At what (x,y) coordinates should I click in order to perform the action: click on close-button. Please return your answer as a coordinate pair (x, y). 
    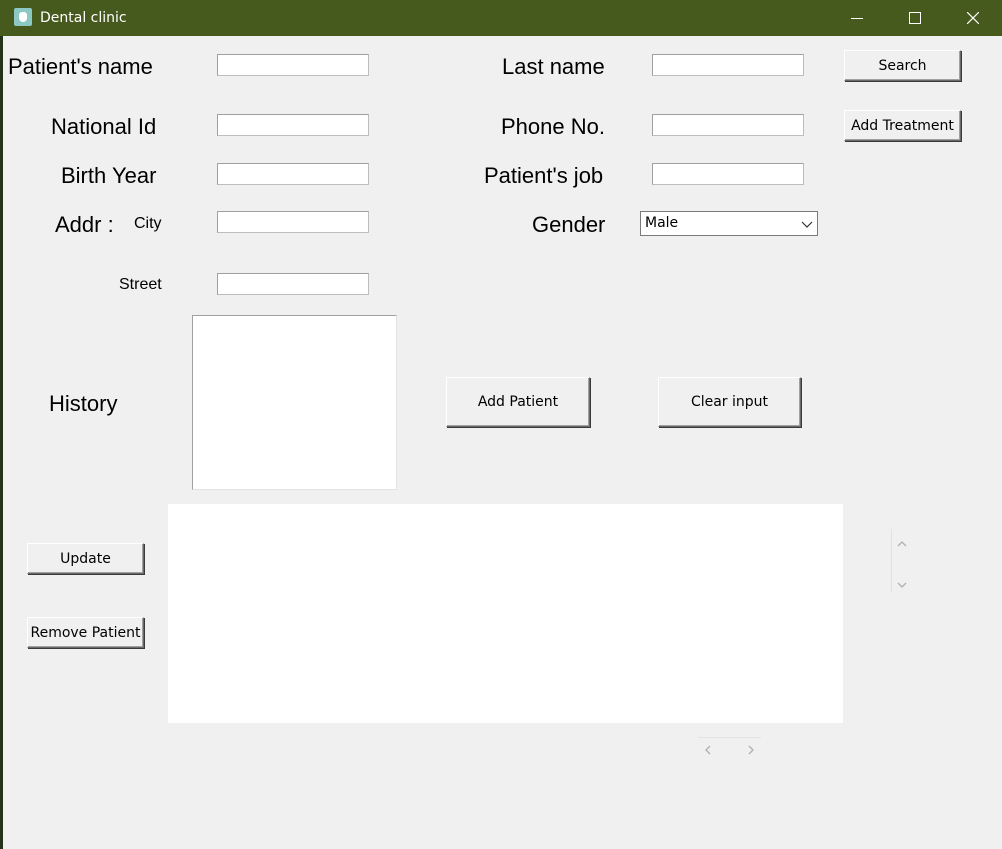
    Looking at the image, I should click on (973, 18).